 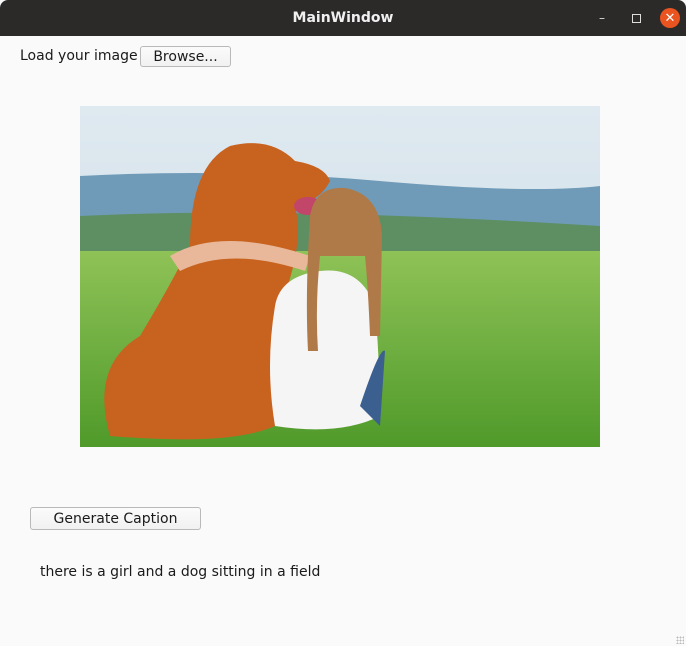 I want to click on minimize-button: –, so click(x=602, y=18).